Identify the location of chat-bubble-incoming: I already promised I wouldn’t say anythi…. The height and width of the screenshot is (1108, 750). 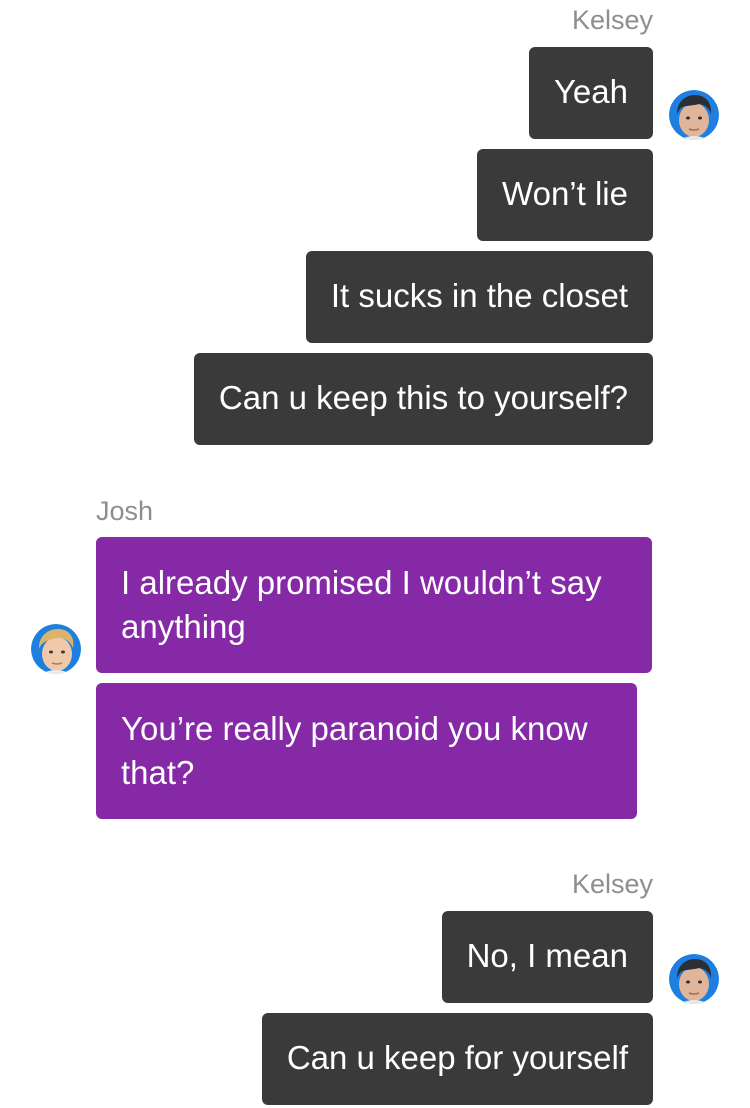
(374, 605).